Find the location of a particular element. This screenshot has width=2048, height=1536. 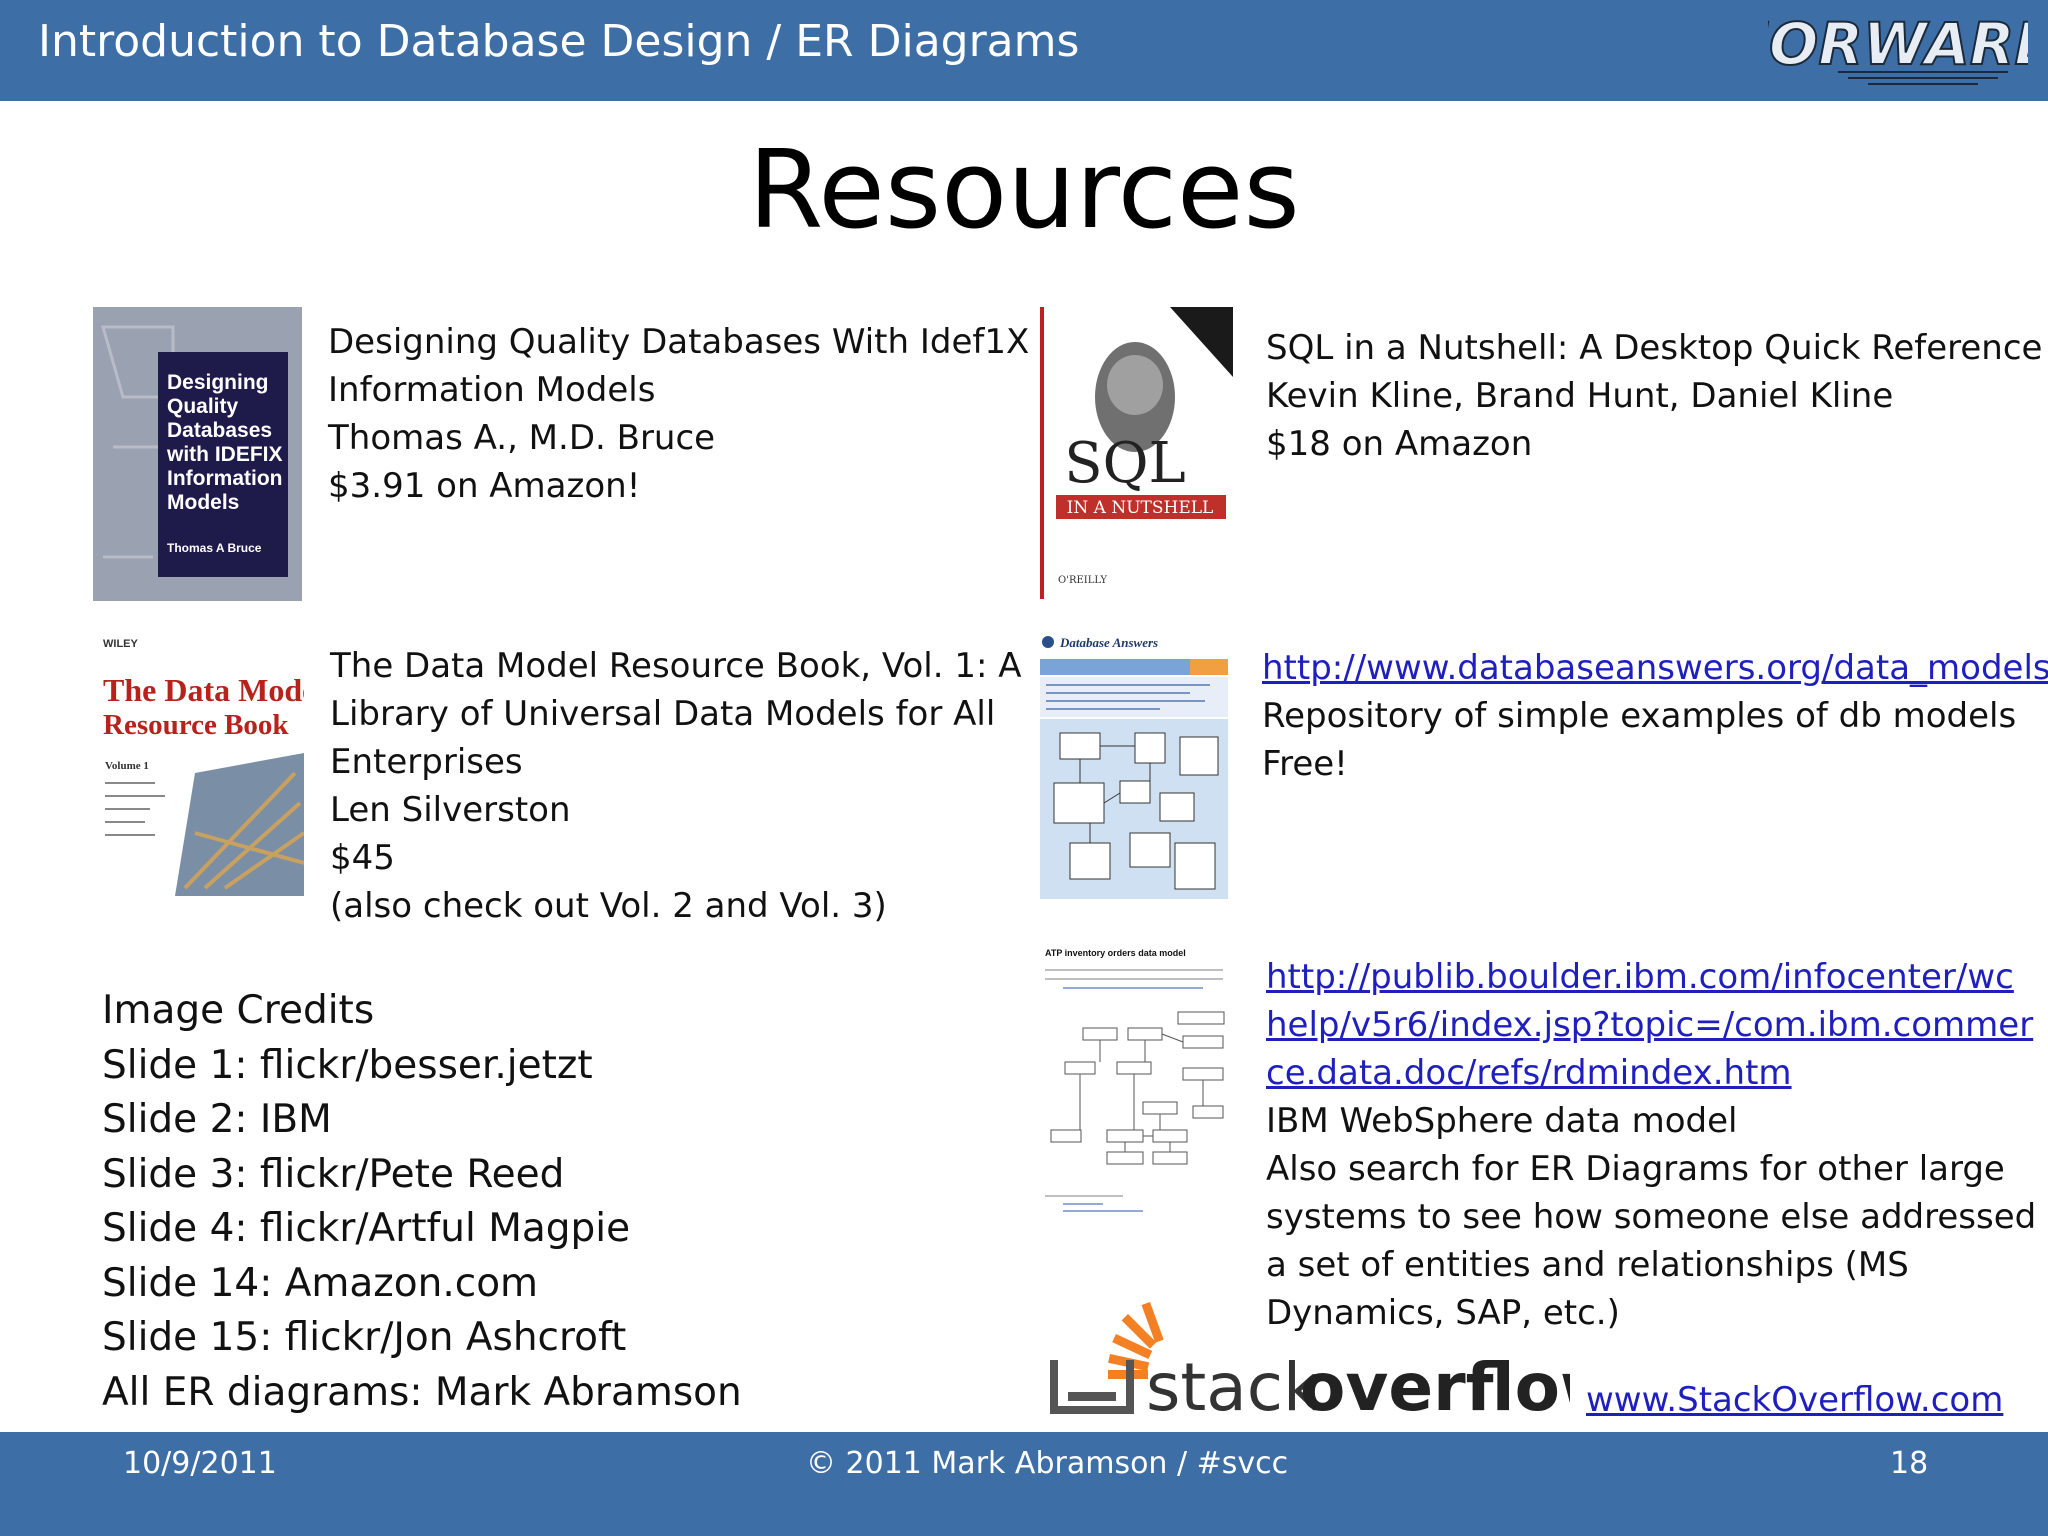

stackoverflow-entry: www.StackOverflow.com is located at coordinates (1794, 1400).